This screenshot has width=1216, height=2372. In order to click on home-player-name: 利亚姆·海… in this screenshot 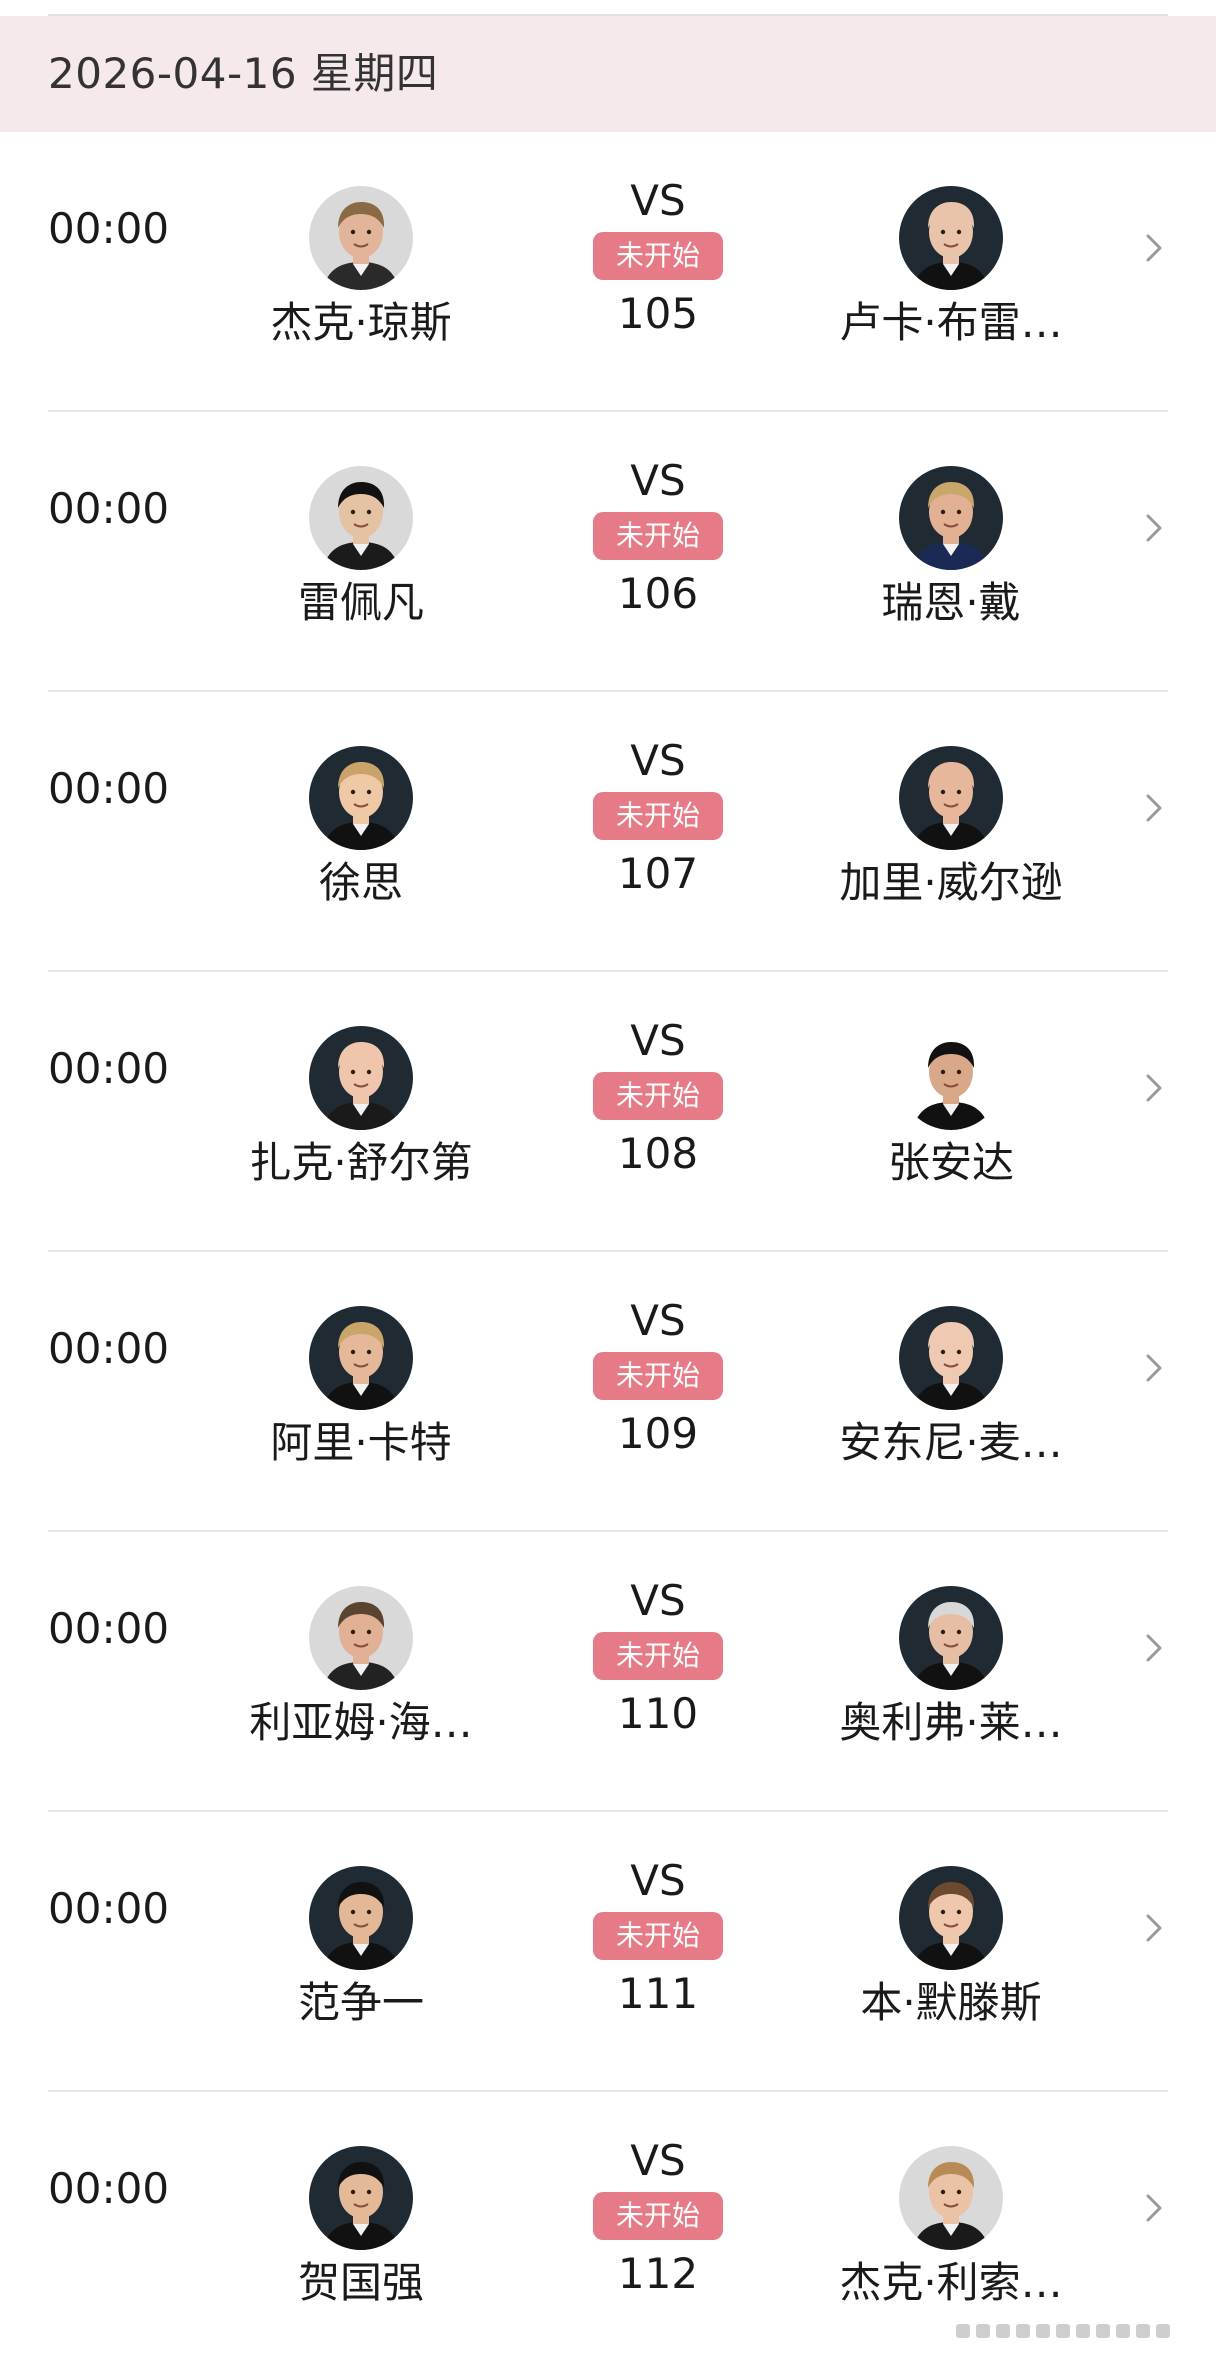, I will do `click(361, 1722)`.